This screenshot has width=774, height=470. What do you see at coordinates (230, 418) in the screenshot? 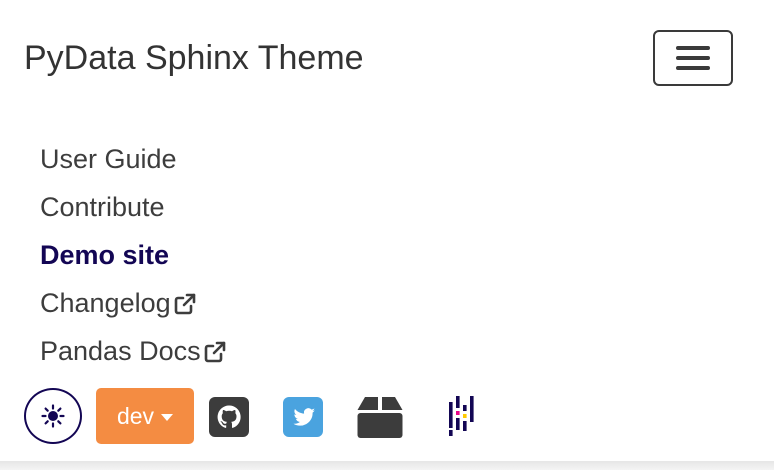
I see `github-icon` at bounding box center [230, 418].